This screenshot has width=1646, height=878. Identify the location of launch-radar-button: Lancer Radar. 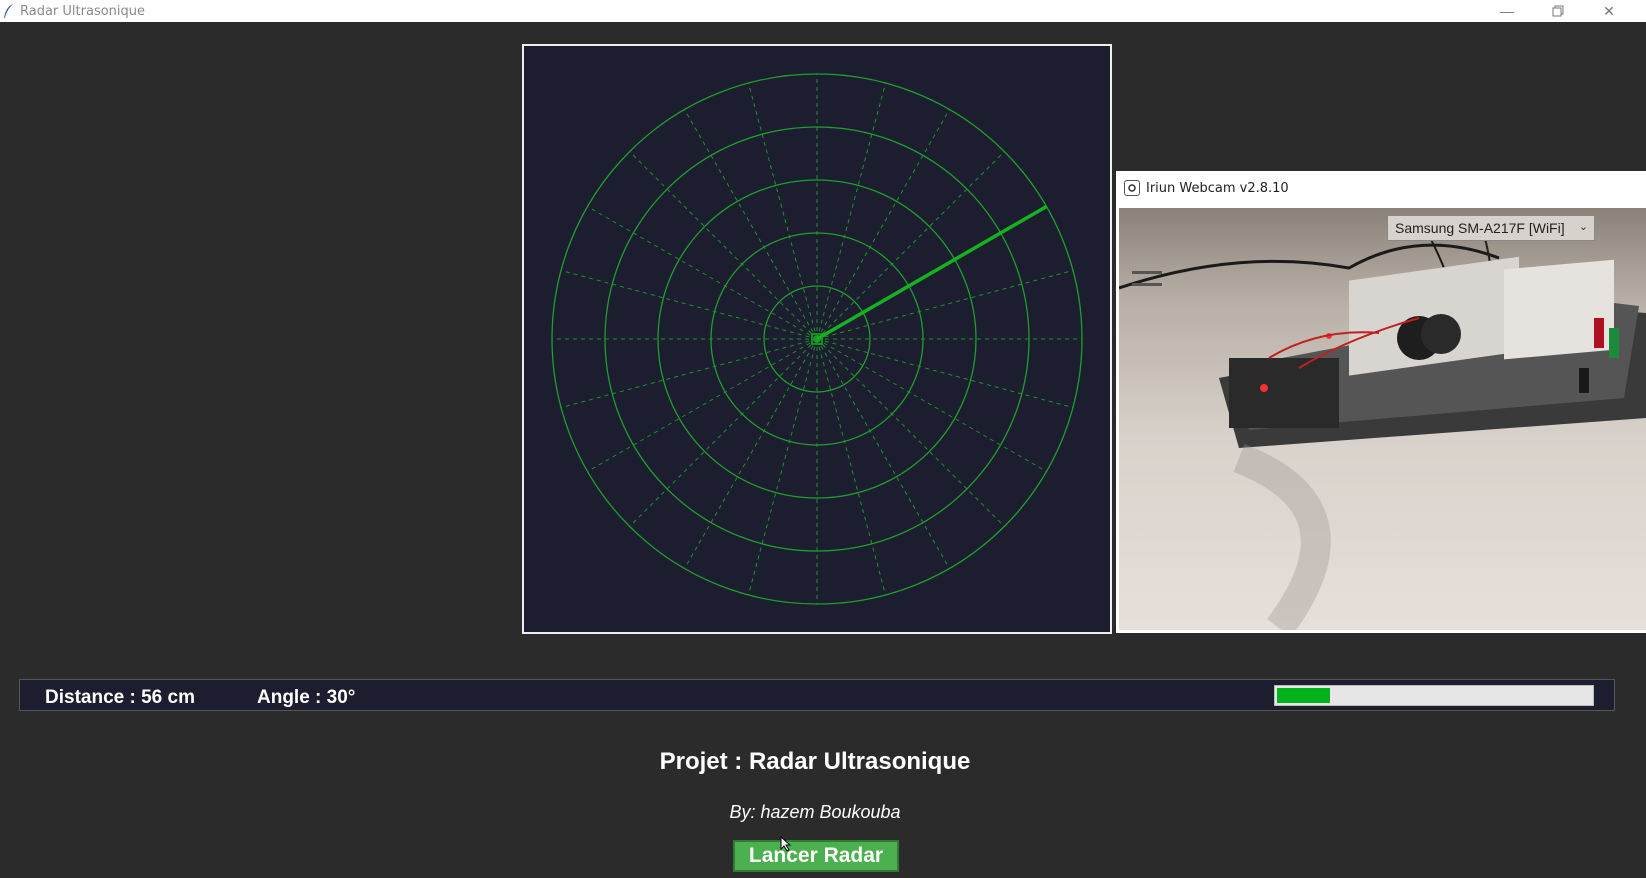
(816, 856).